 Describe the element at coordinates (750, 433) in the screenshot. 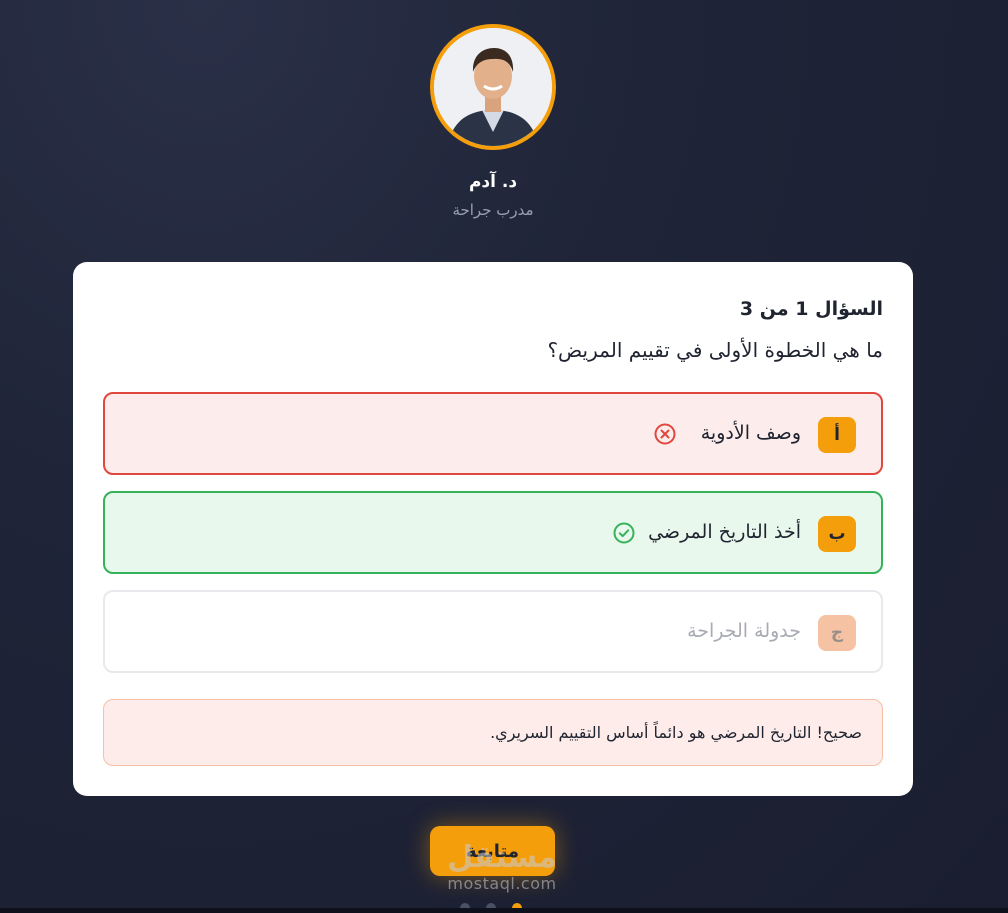

I see `option-label: وصف الأدوية` at that location.